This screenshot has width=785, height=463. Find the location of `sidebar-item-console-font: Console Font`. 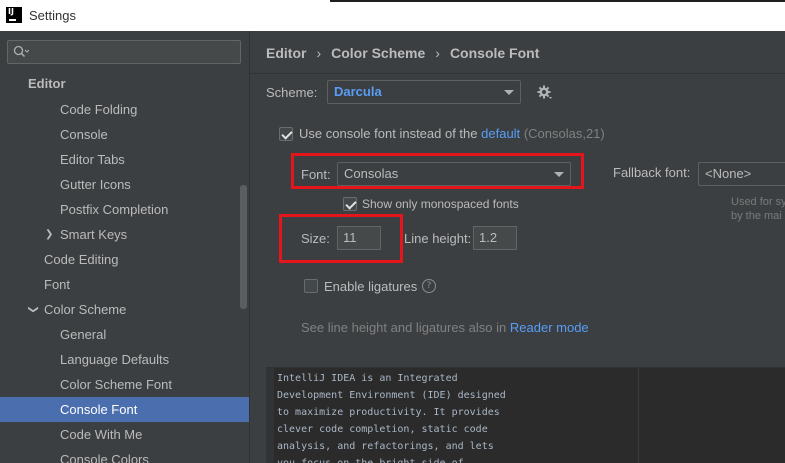

sidebar-item-console-font: Console Font is located at coordinates (124, 409).